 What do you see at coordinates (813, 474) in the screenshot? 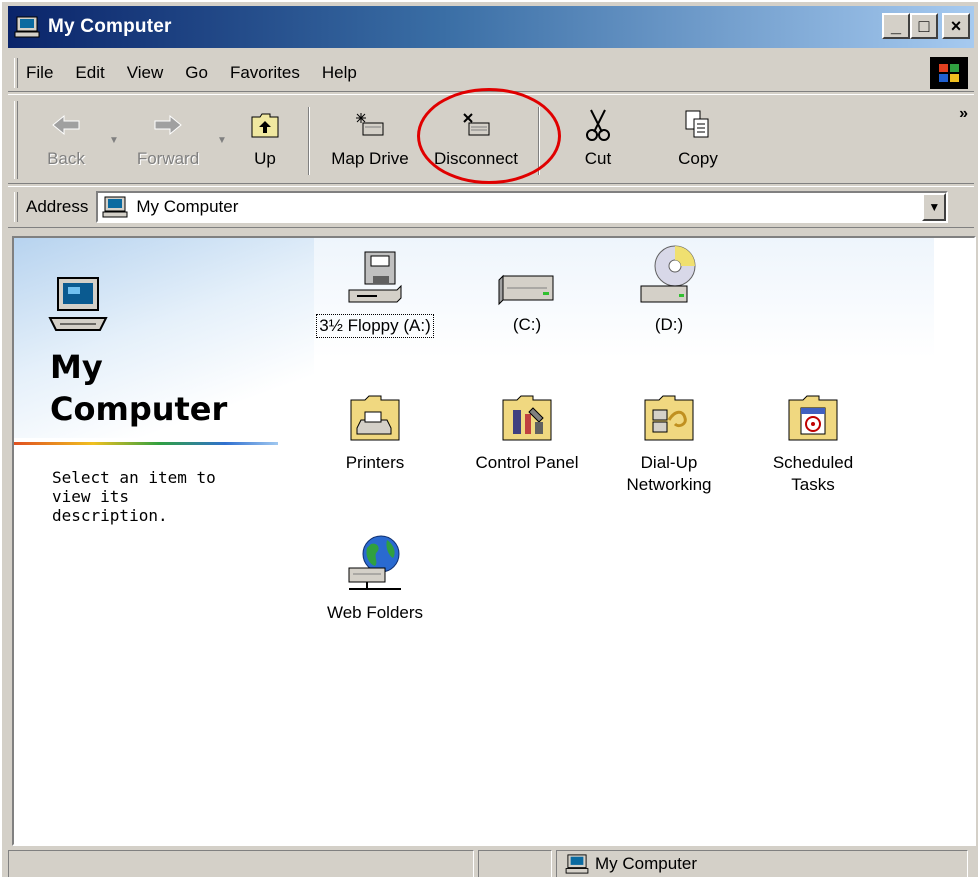
I see `scheduled-tasks-label: Scheduled Tasks` at bounding box center [813, 474].